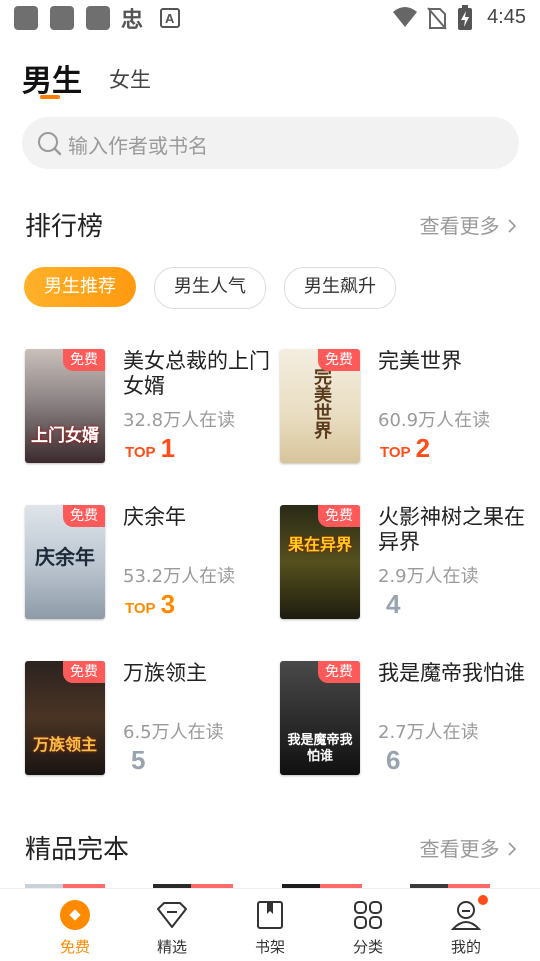 The width and height of the screenshot is (540, 961). I want to click on ranking-more-link: 查看更多, so click(469, 224).